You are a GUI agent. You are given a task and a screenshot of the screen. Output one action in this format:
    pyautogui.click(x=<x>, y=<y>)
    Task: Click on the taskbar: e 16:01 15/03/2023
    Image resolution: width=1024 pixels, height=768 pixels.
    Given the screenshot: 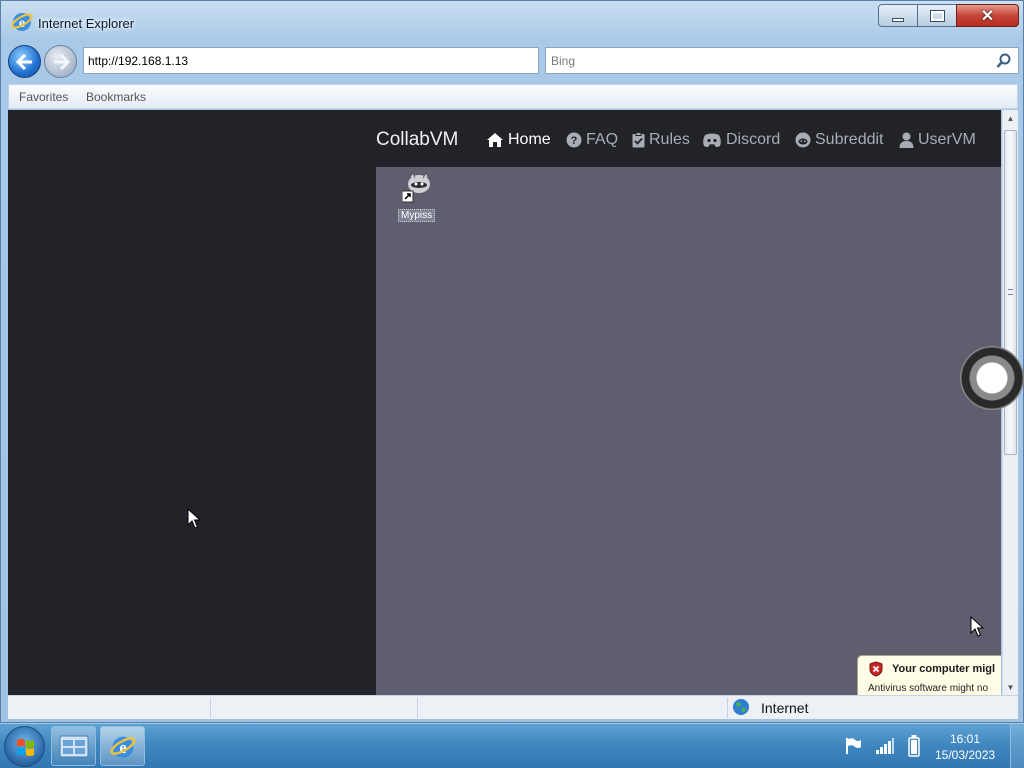 What is the action you would take?
    pyautogui.click(x=512, y=745)
    